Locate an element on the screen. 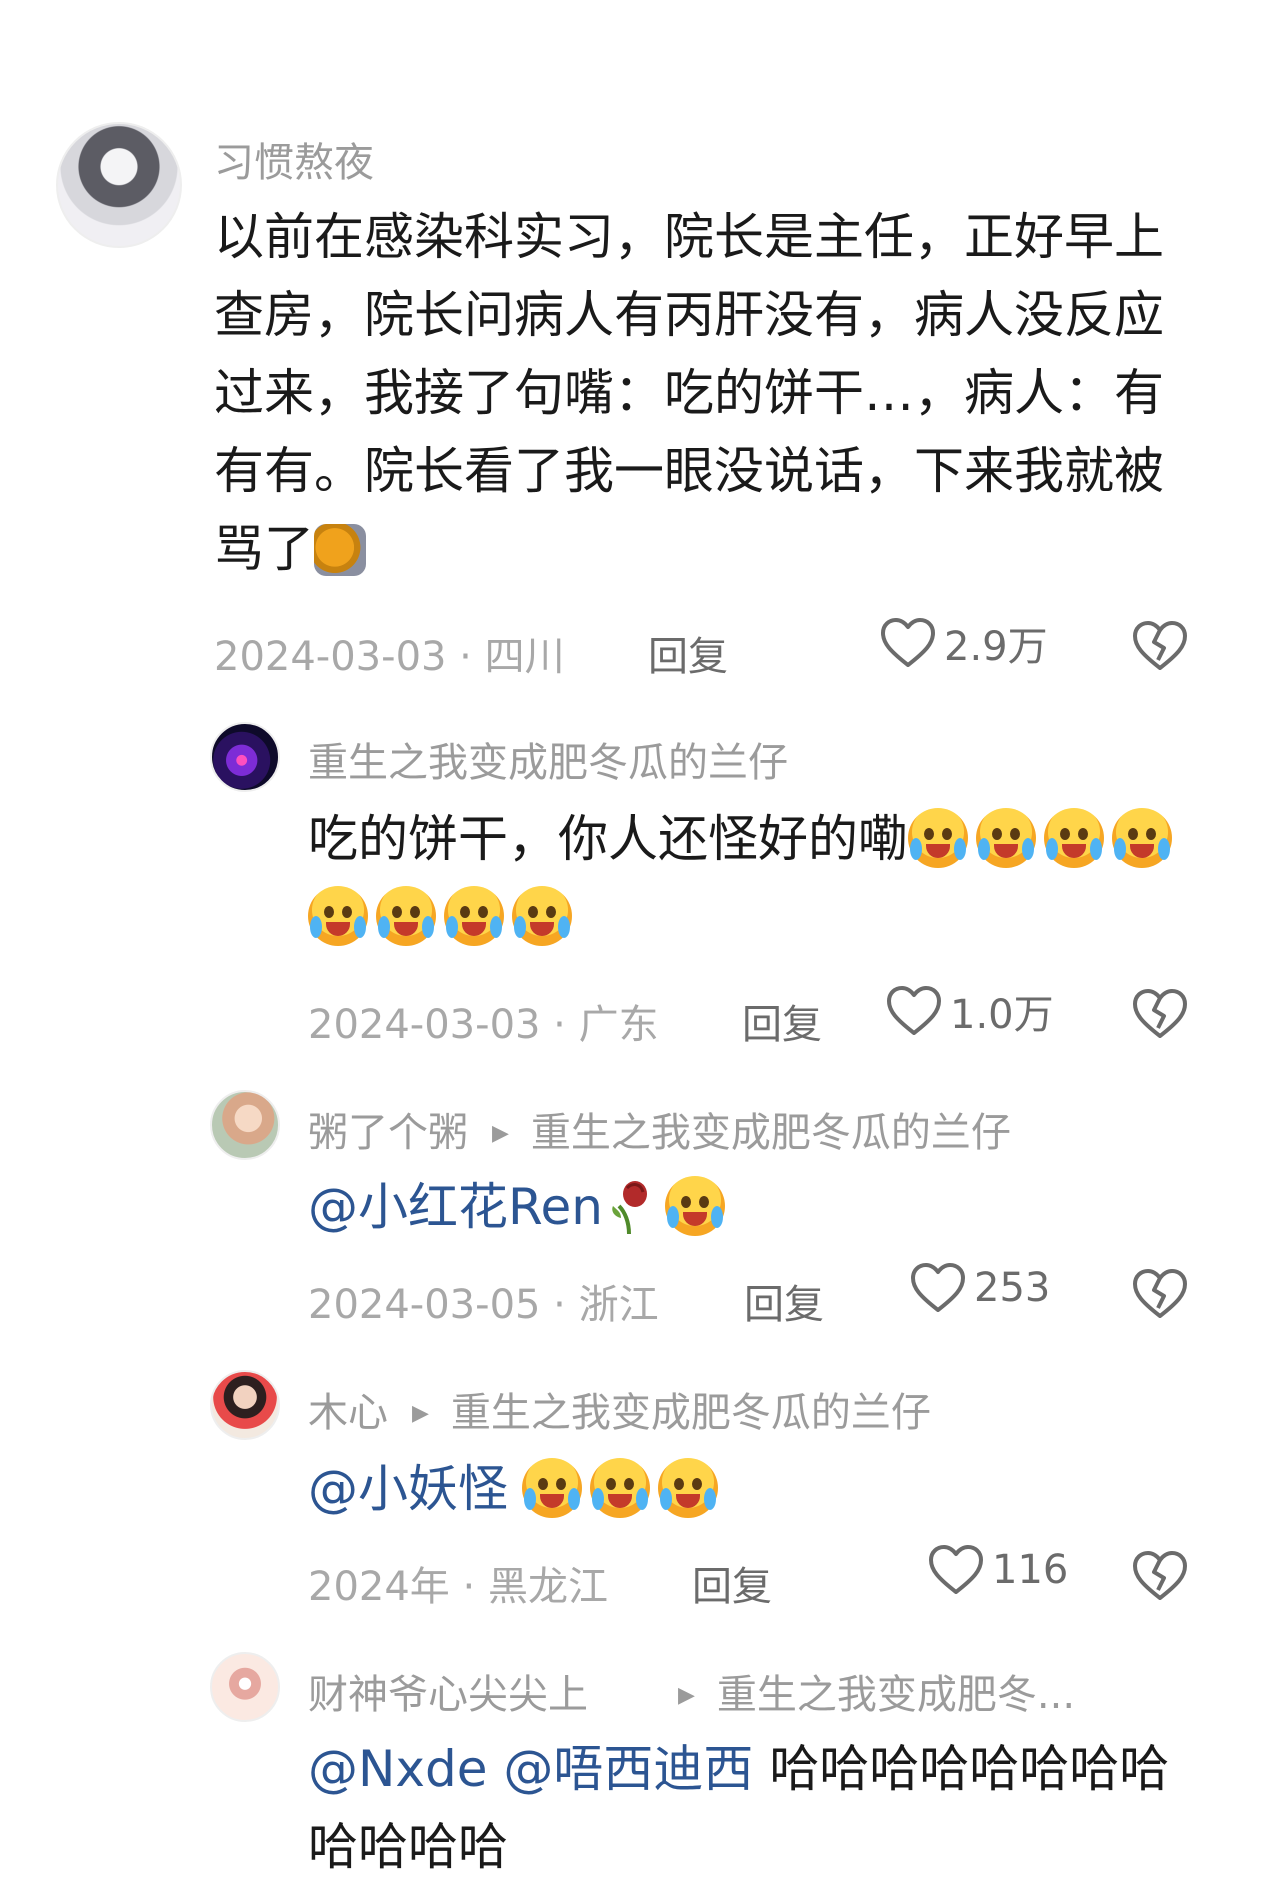 Image resolution: width=1264 pixels, height=1896 pixels. like-button: 116 is located at coordinates (998, 1570).